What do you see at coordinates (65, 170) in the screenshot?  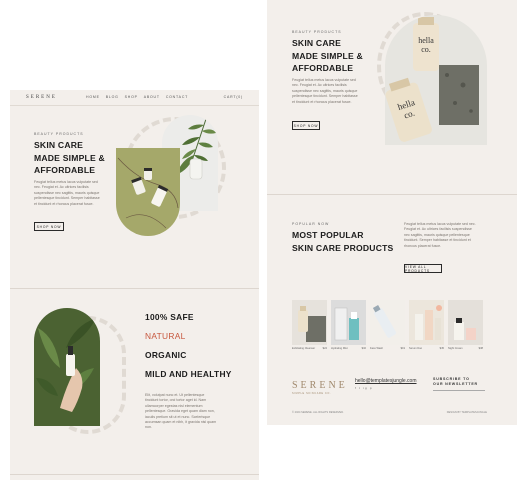 I see `hero-title-line-3: AFFORDABLE` at bounding box center [65, 170].